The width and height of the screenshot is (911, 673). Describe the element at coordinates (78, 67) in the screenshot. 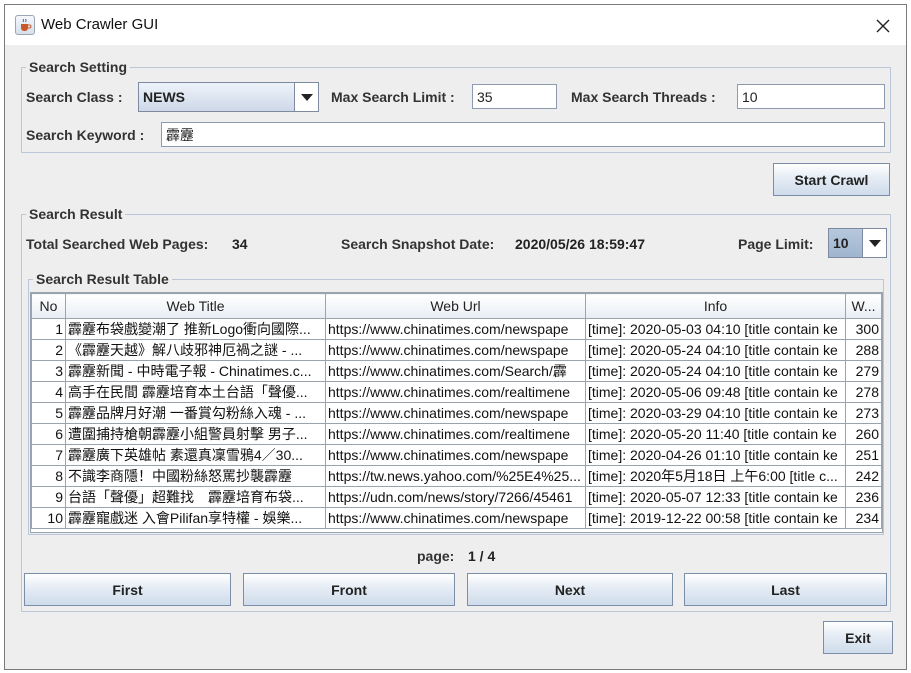

I see `search-setting-legend: Search Setting` at that location.